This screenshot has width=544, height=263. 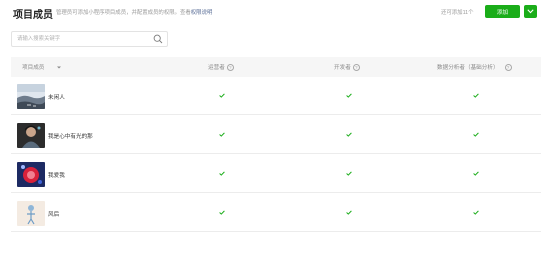 I want to click on column-header-analyst: 数据分析者（基础分析） ?, so click(x=474, y=67).